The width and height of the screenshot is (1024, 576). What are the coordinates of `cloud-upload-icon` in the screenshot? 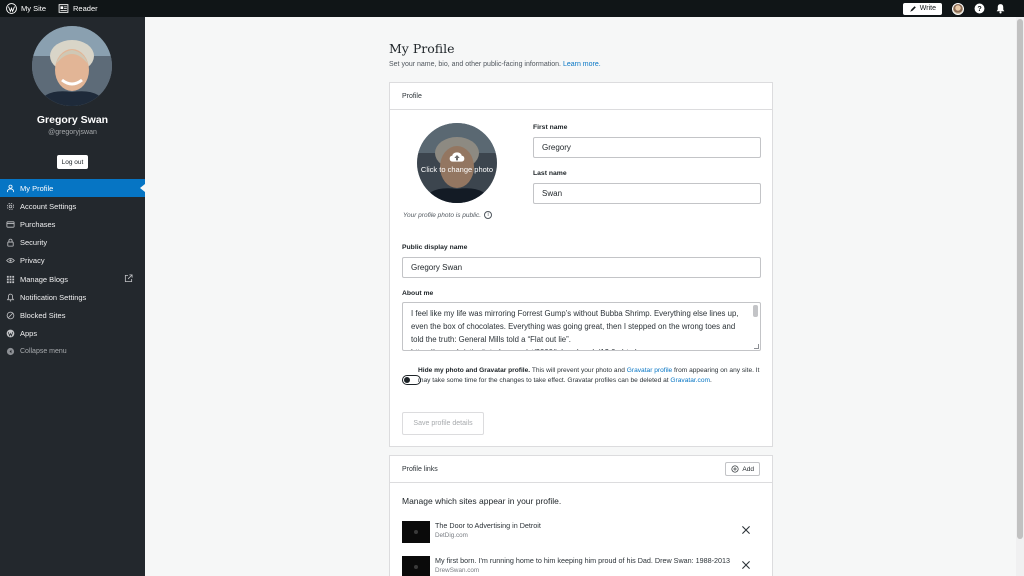 It's located at (457, 157).